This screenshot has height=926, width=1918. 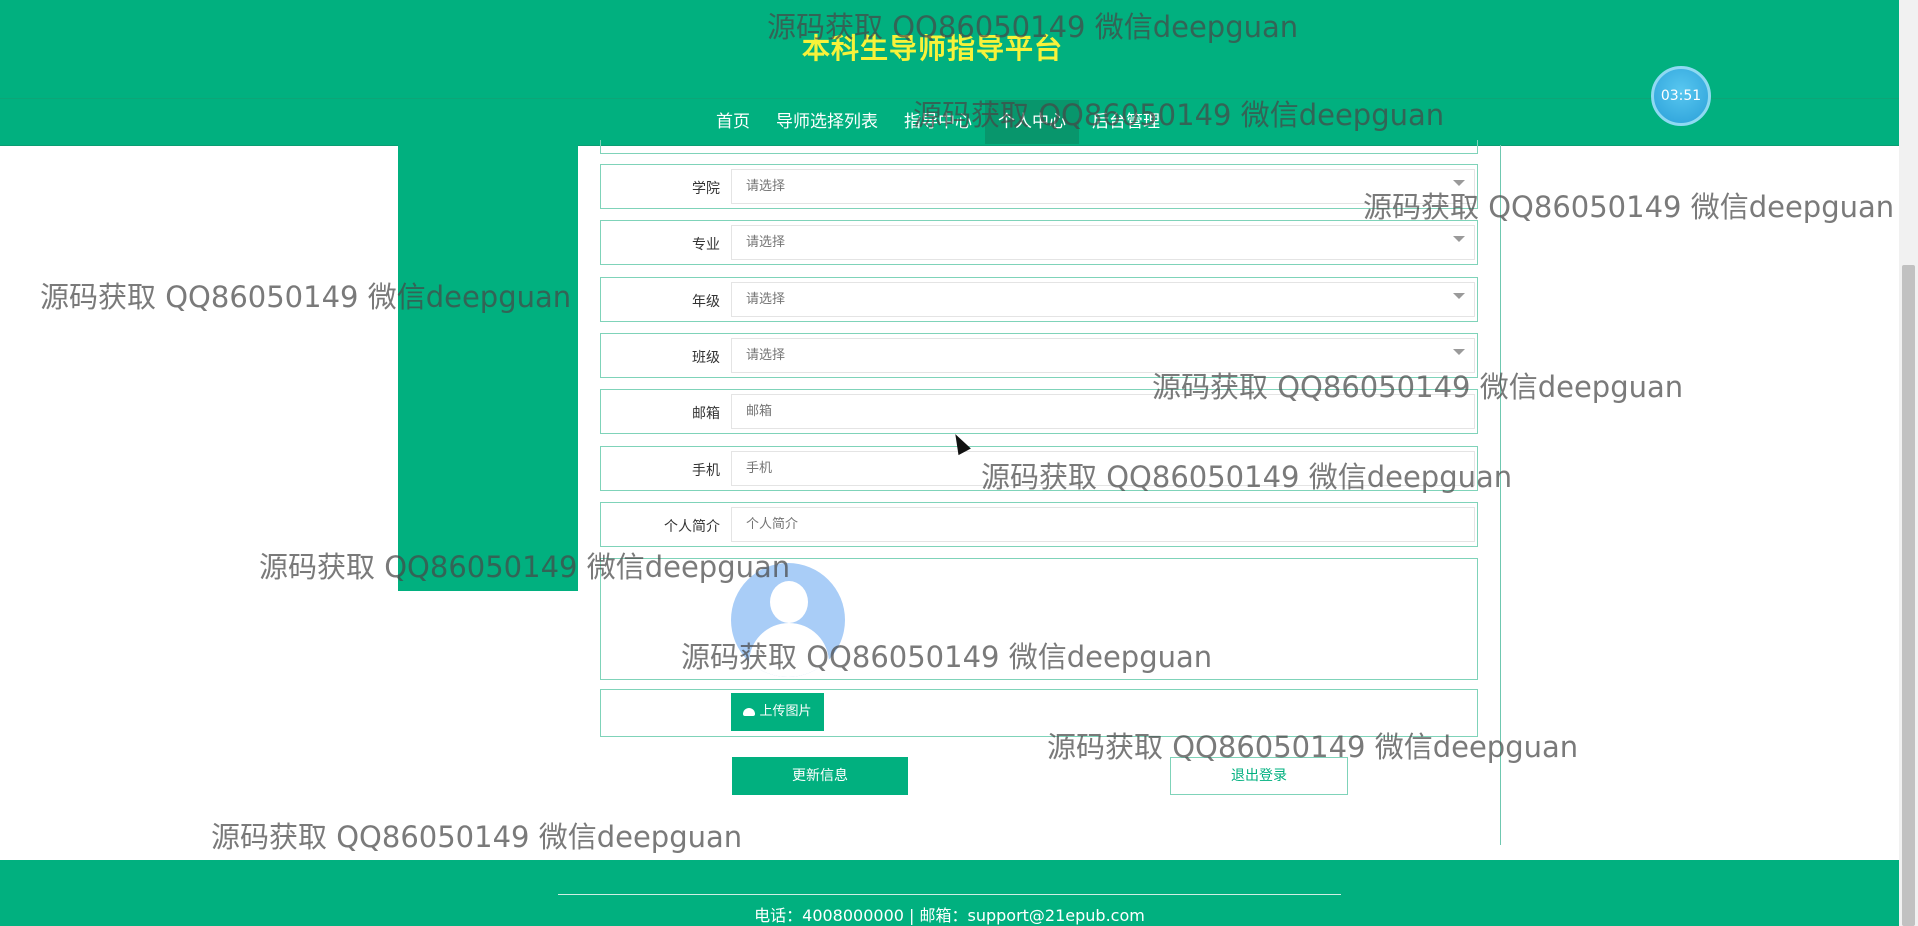 What do you see at coordinates (1103, 242) in the screenshot?
I see `major-select: 请选择` at bounding box center [1103, 242].